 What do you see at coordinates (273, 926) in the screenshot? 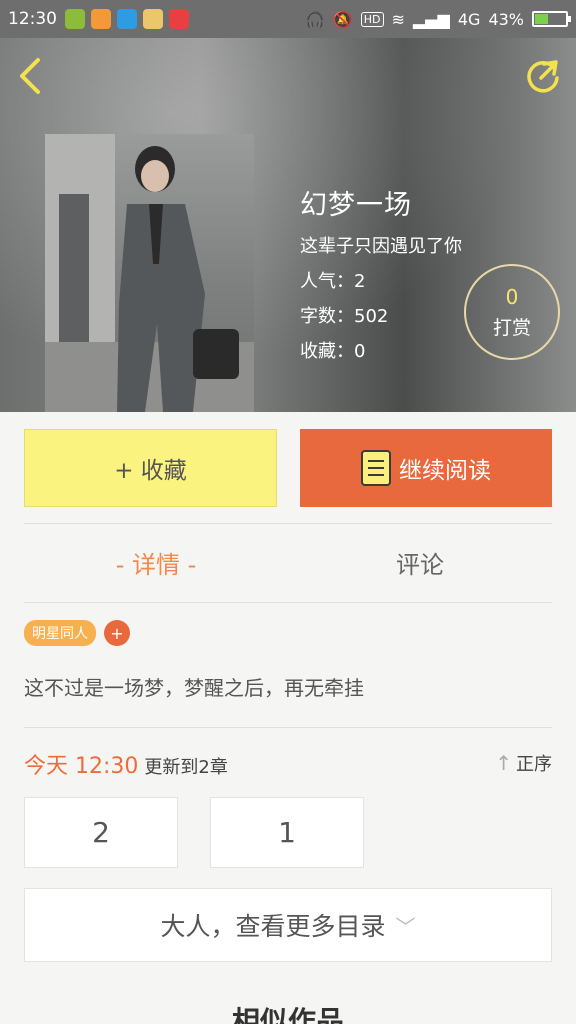
I see `more-catalog-label: 大人，查看更多目录` at bounding box center [273, 926].